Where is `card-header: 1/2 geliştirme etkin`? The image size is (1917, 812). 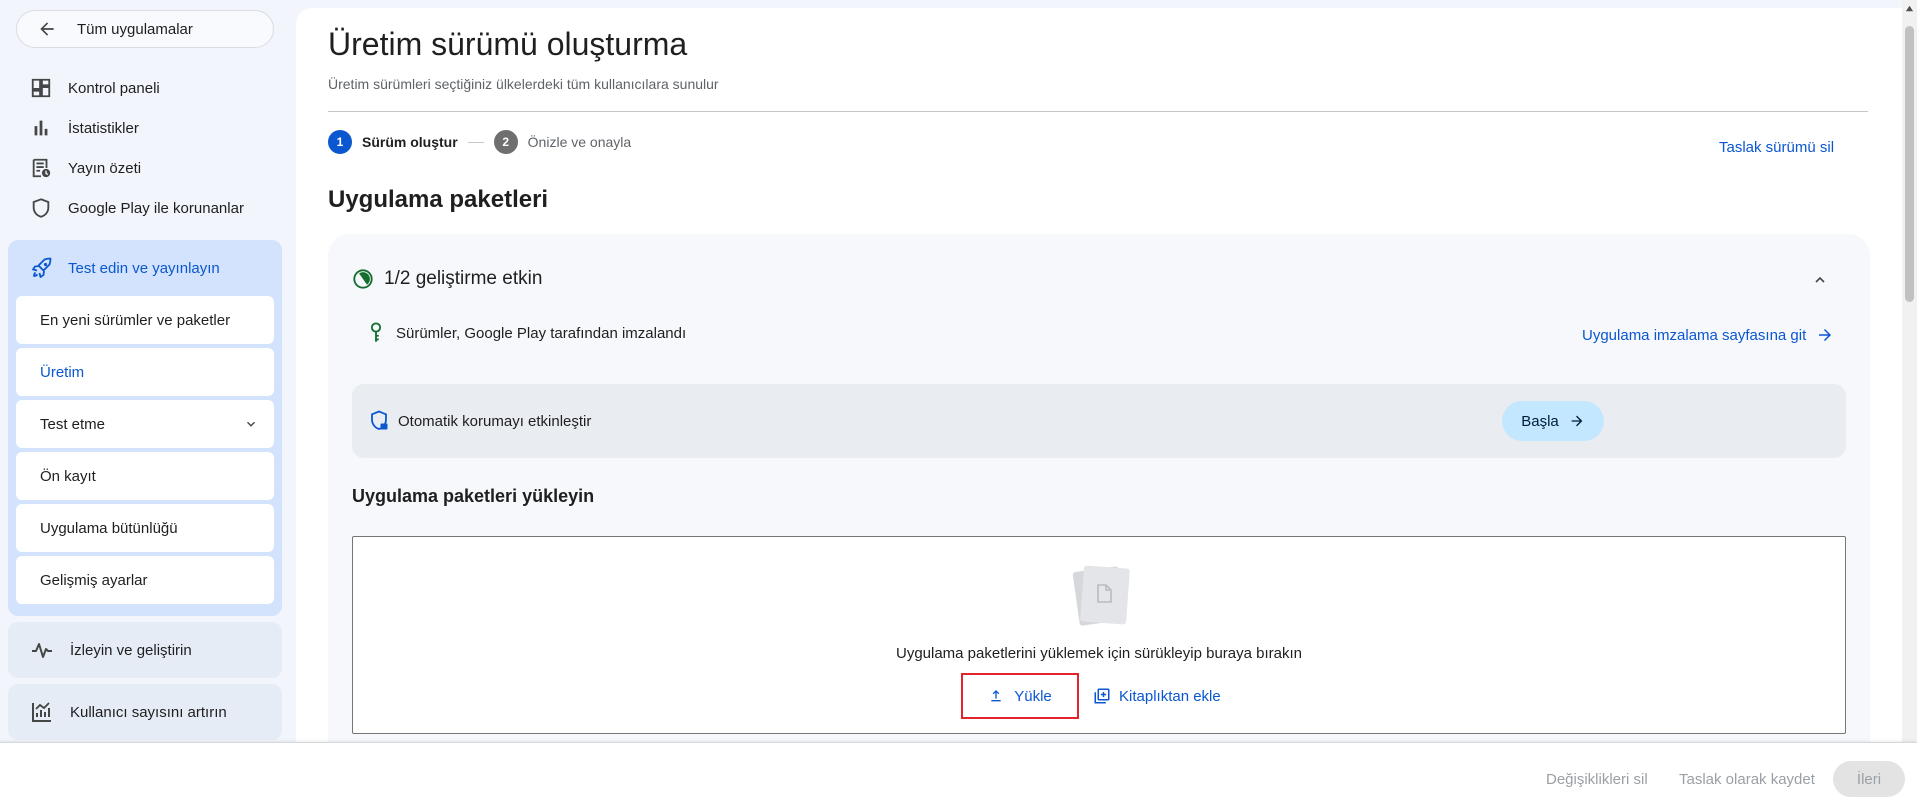
card-header: 1/2 geliştirme etkin is located at coordinates (447, 279).